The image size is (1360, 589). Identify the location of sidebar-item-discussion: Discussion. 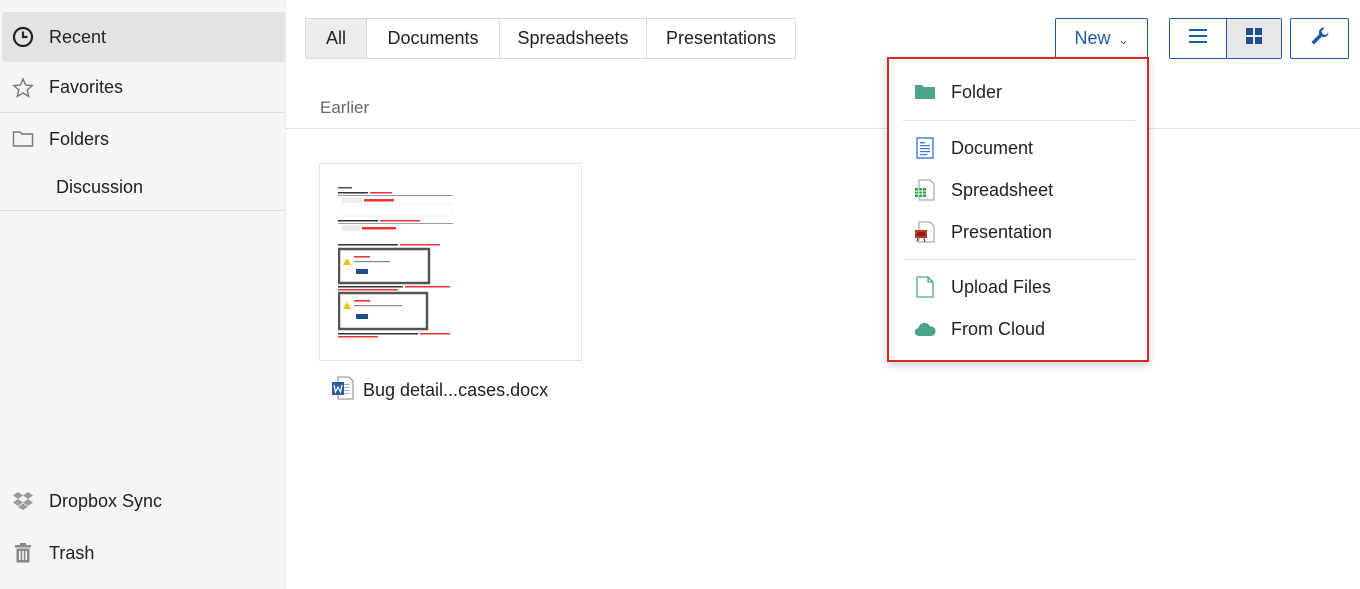
(142, 187).